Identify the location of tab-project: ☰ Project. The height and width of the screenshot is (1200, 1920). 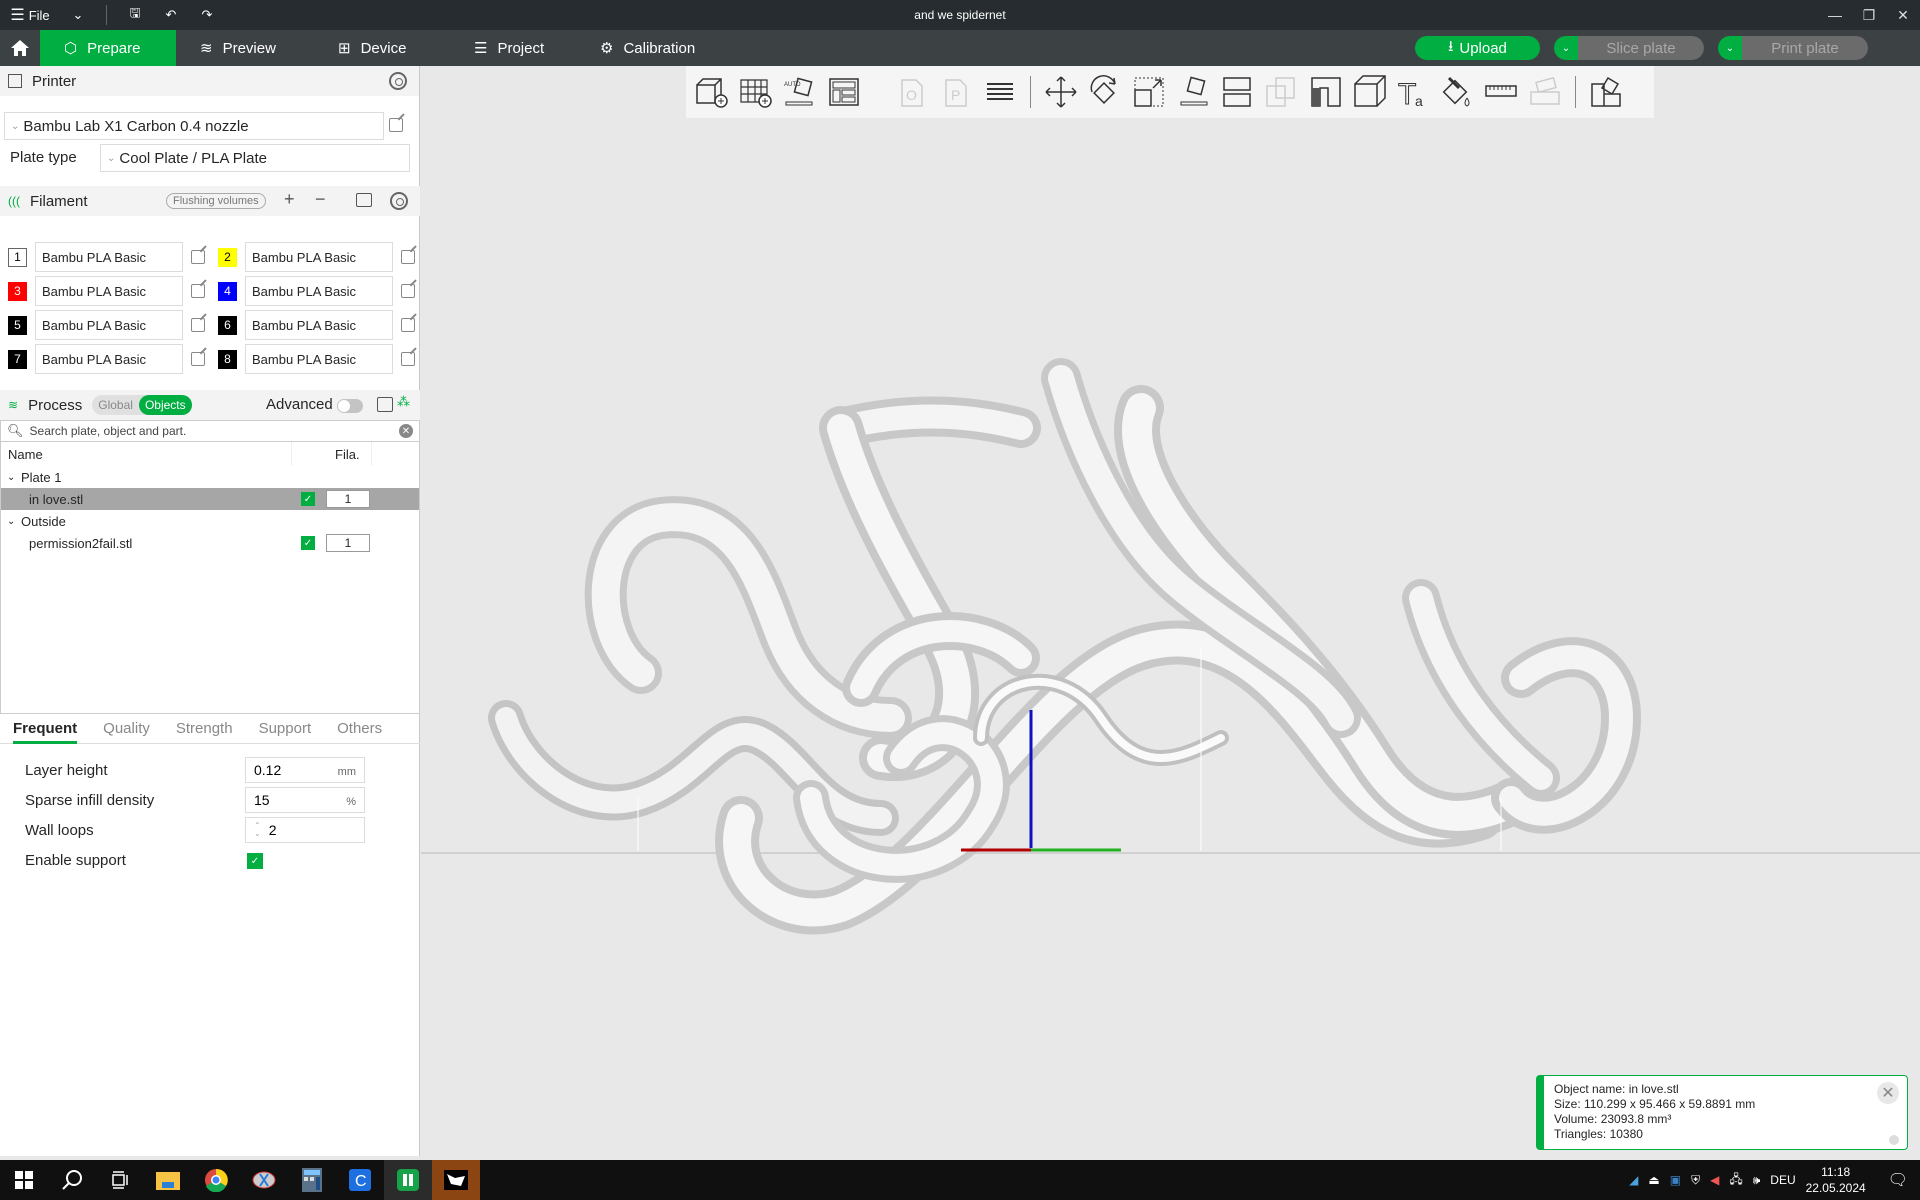
(513, 48).